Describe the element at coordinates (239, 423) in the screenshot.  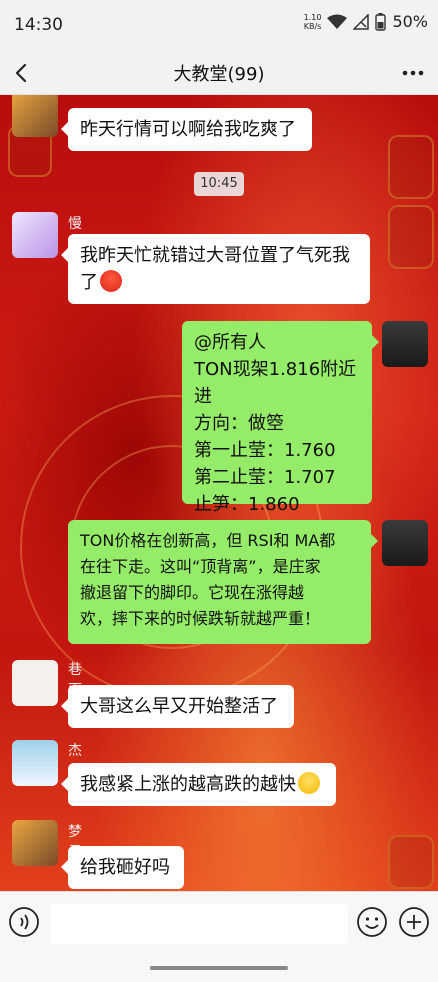
I see `message-line: 方向：做箜` at that location.